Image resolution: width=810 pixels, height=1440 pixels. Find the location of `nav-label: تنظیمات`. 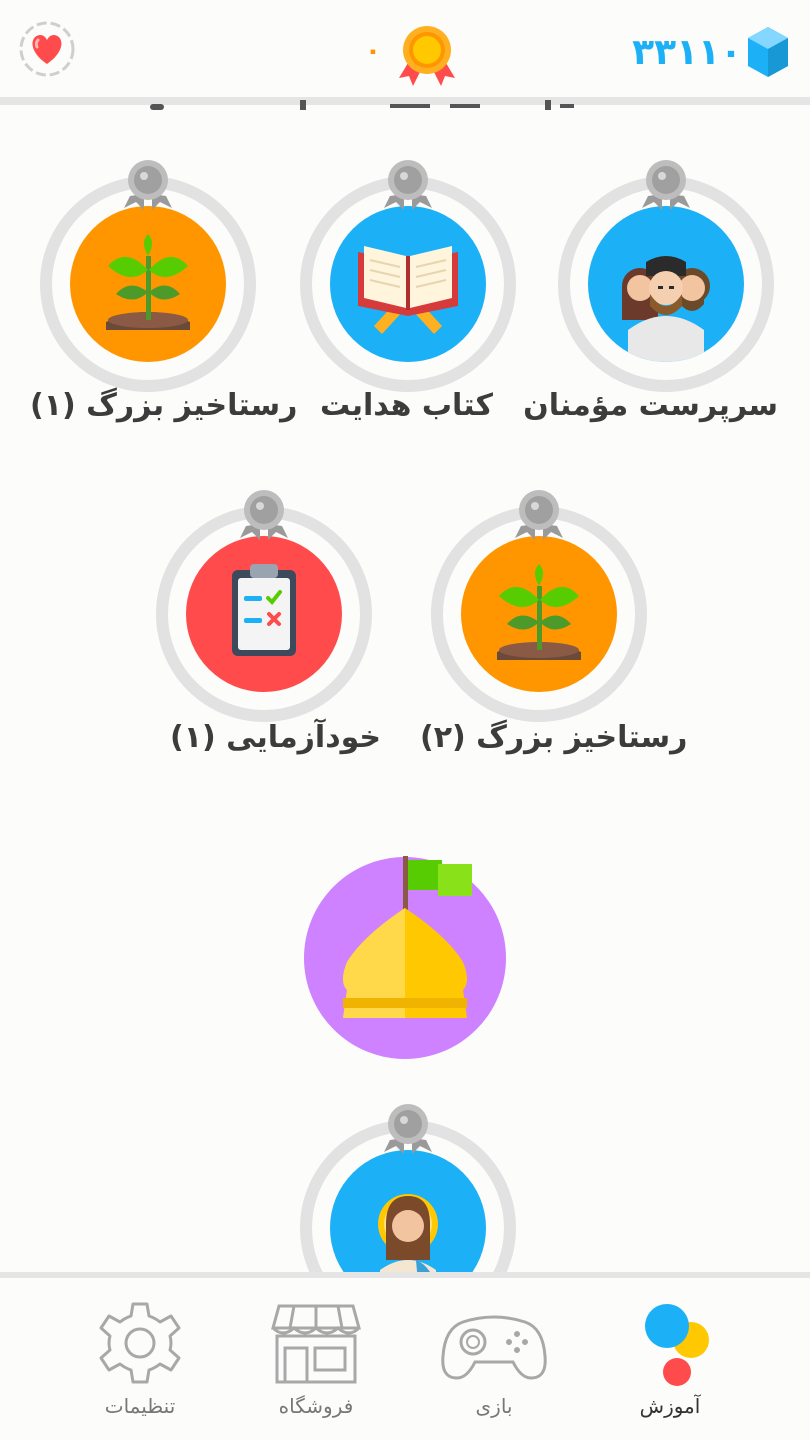

nav-label: تنظیمات is located at coordinates (140, 1406).